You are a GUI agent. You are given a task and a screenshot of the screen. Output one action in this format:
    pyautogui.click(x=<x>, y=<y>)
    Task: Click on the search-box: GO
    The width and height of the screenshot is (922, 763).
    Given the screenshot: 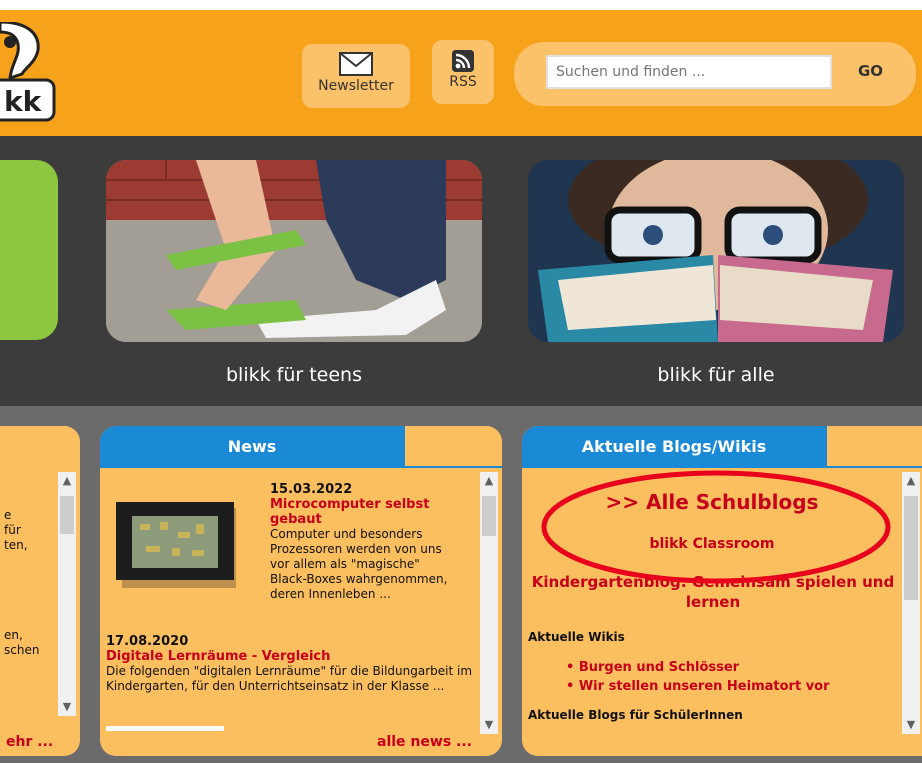 What is the action you would take?
    pyautogui.click(x=715, y=74)
    